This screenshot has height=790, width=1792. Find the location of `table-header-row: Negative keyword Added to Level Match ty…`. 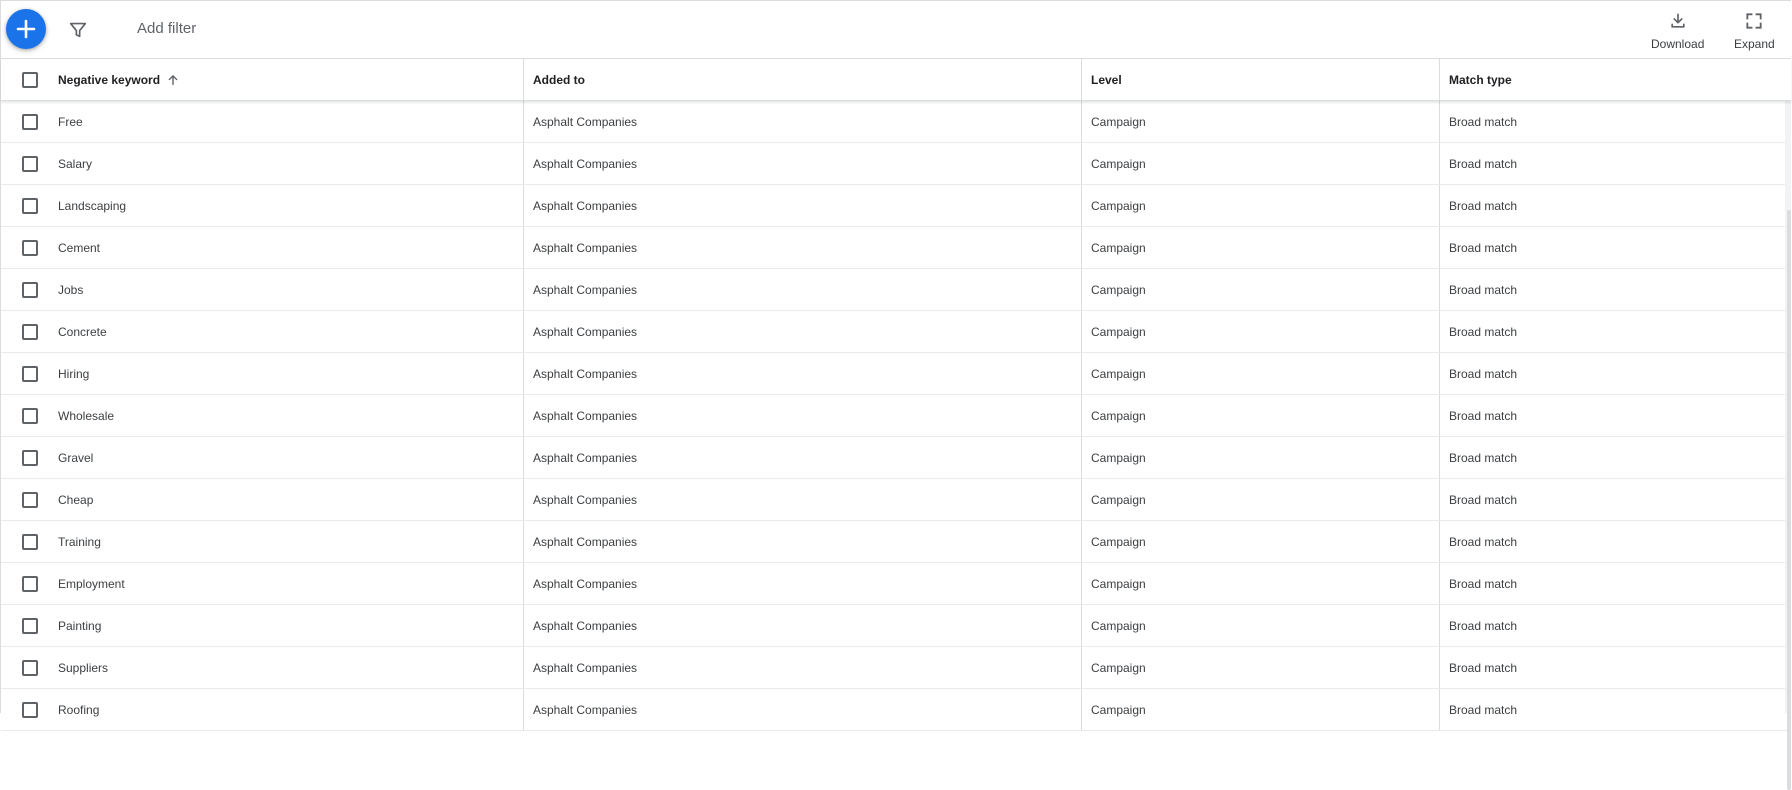

table-header-row: Negative keyword Added to Level Match ty… is located at coordinates (896, 80).